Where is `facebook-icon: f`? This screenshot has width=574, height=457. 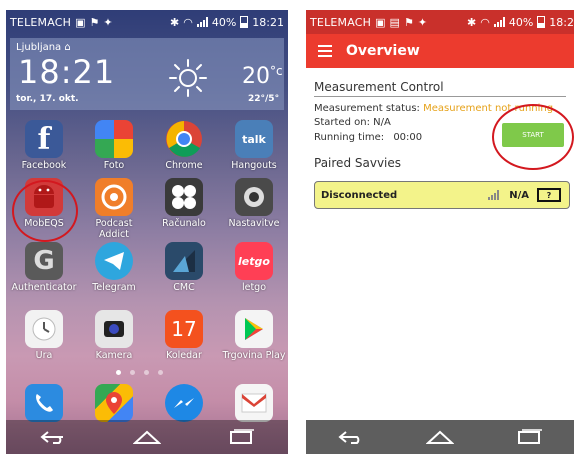
facebook-icon: f is located at coordinates (44, 139).